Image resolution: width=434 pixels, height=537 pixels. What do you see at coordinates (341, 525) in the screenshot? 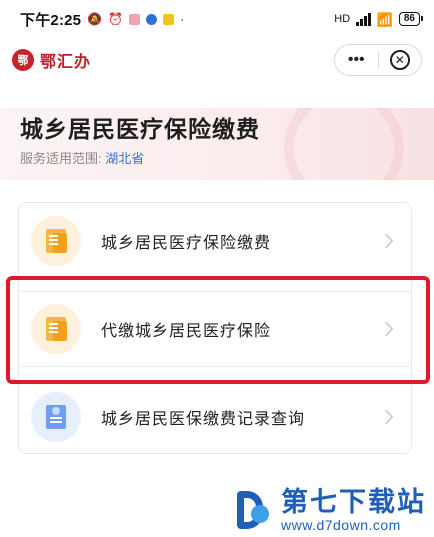
I see `site-url: www.d7down.com` at bounding box center [341, 525].